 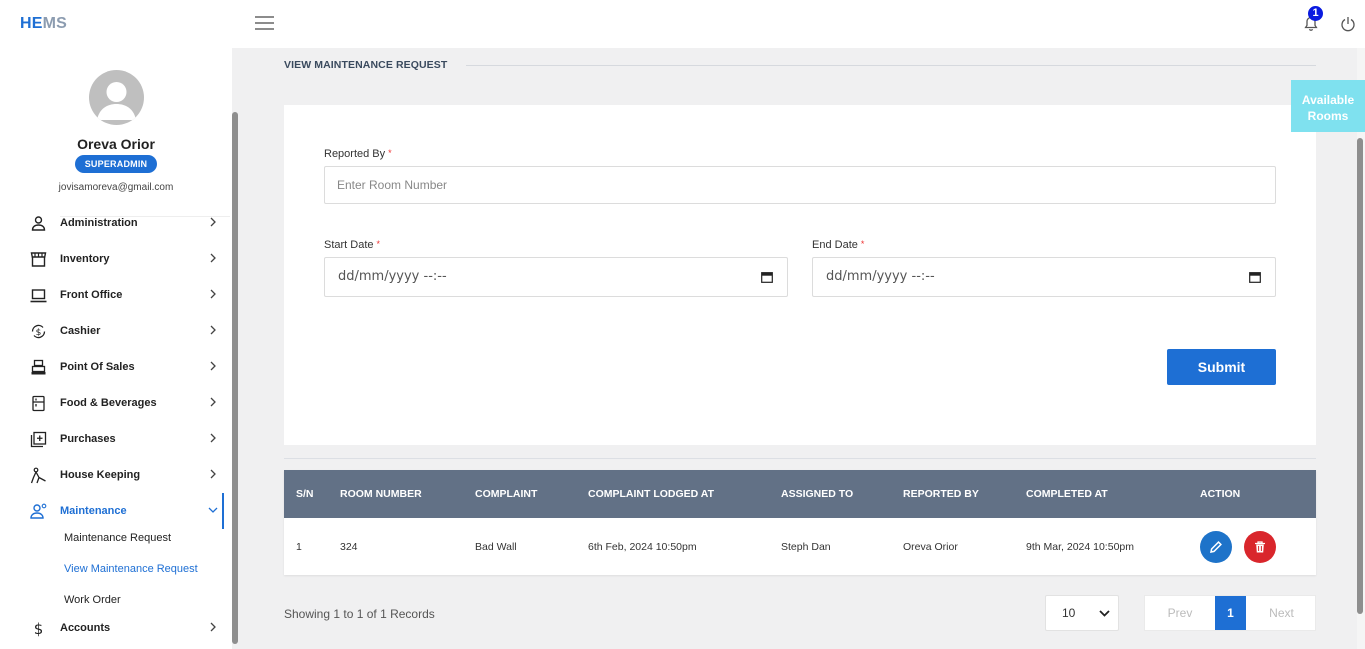 What do you see at coordinates (1221, 367) in the screenshot?
I see `submit-button: Submit` at bounding box center [1221, 367].